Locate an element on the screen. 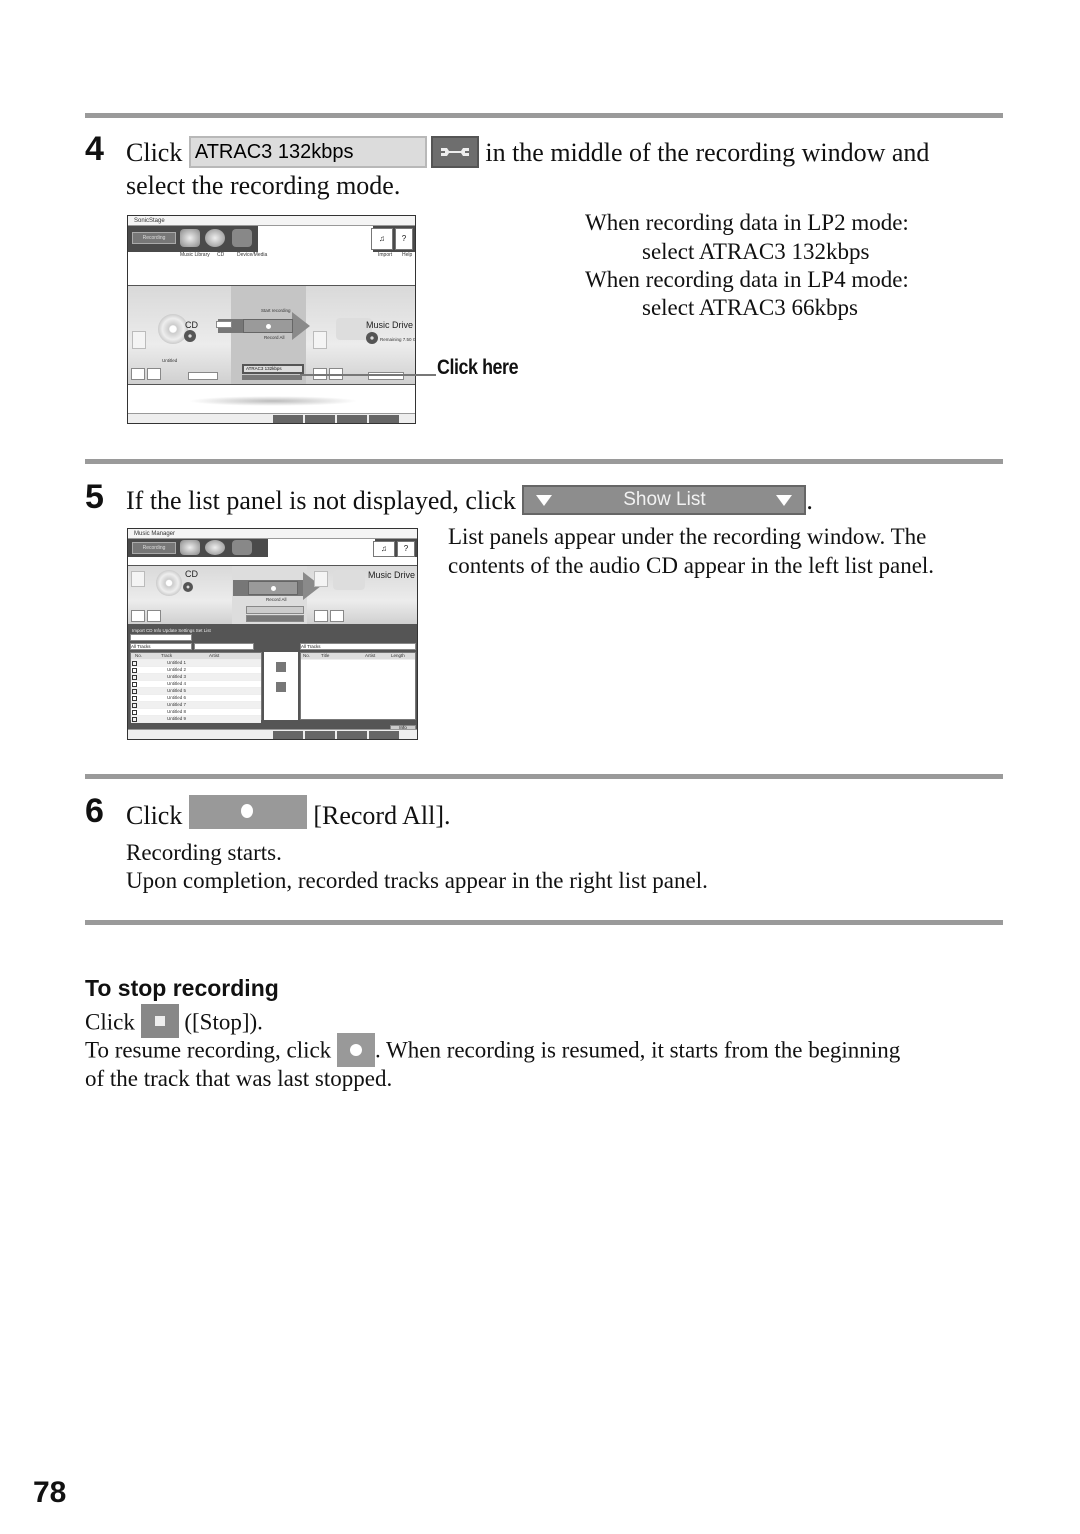  note-line: Recording starts. is located at coordinates (204, 852).